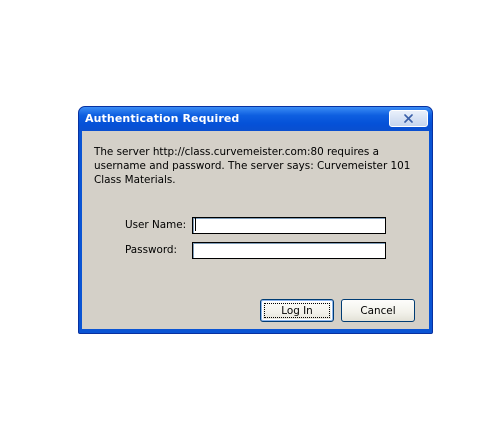 Image resolution: width=501 pixels, height=440 pixels. What do you see at coordinates (162, 118) in the screenshot?
I see `dialog-title: Authentication Required` at bounding box center [162, 118].